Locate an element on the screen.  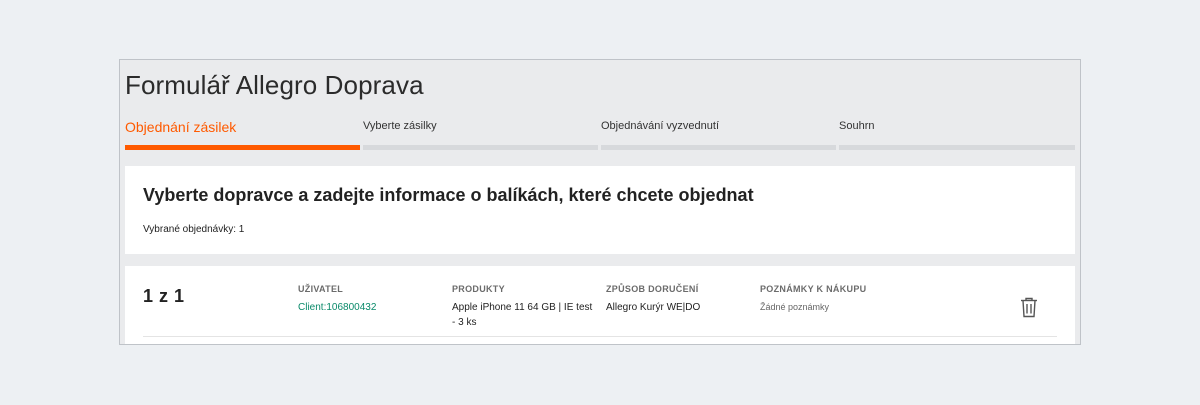
step-summary: Souhrn is located at coordinates (957, 135).